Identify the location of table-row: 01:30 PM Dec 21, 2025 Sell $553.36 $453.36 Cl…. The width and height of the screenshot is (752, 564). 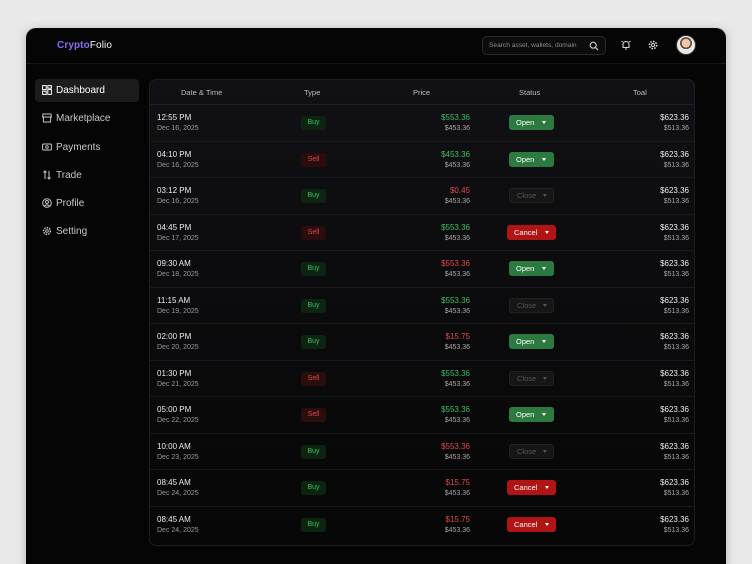
(422, 379).